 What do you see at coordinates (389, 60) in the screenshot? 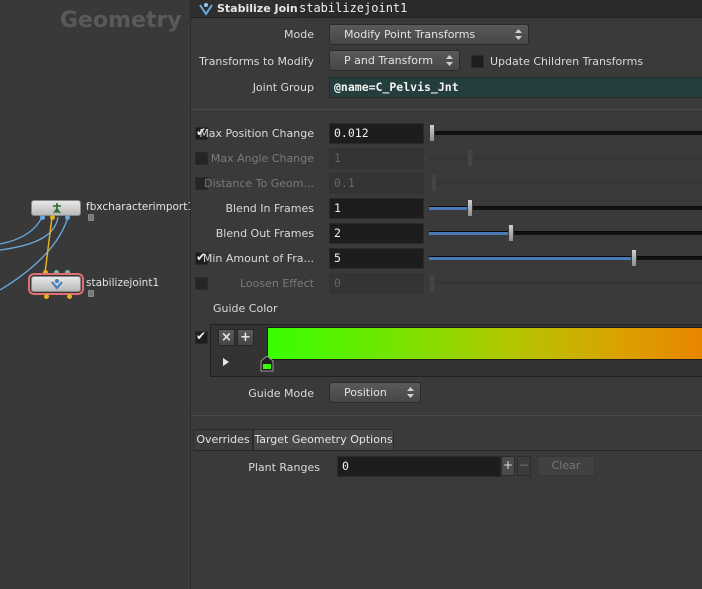
I see `transforms-value: P and Transform` at bounding box center [389, 60].